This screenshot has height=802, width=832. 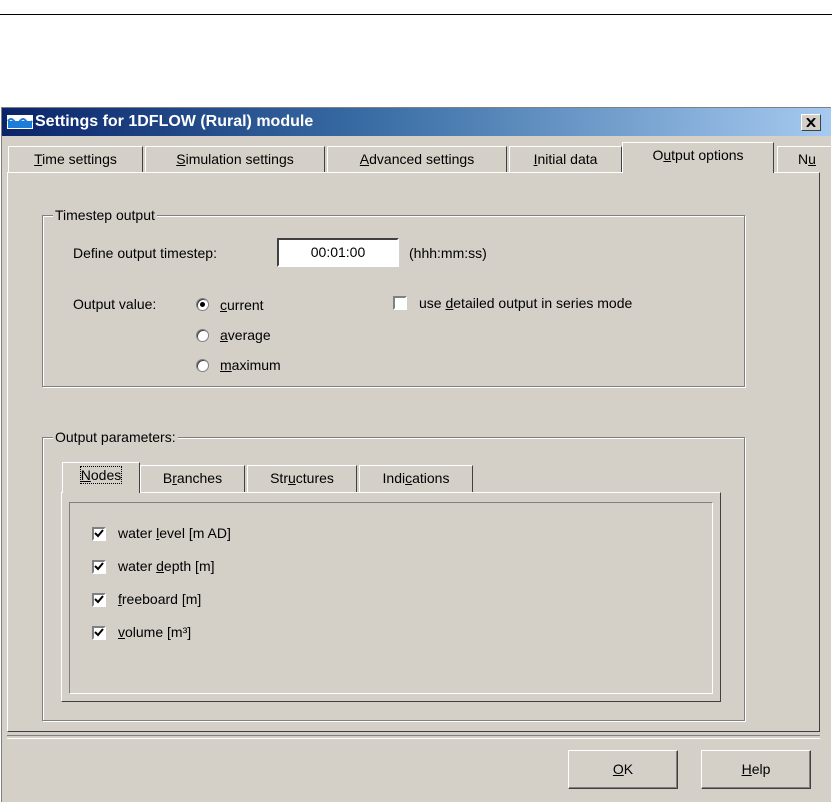 I want to click on window-title: Settings for 1DFLOW (Rural) module, so click(x=174, y=121).